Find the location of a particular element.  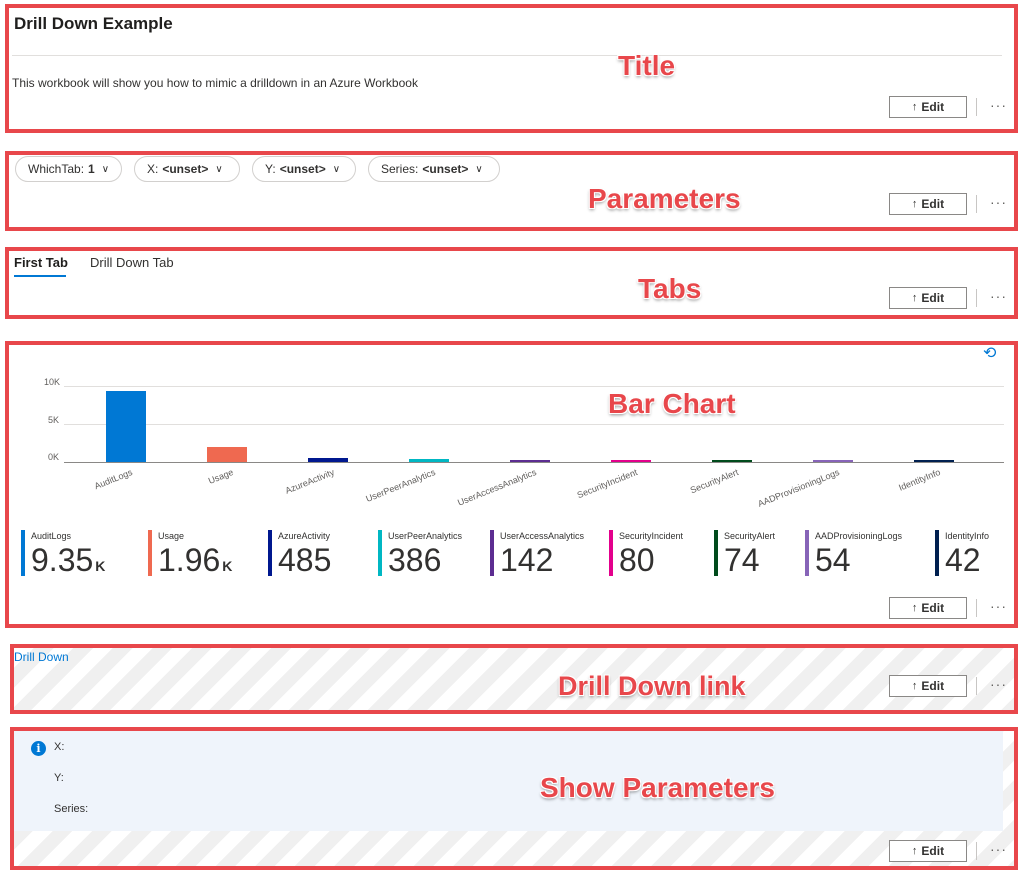

title-edit-button: ↑ Edit is located at coordinates (928, 107).